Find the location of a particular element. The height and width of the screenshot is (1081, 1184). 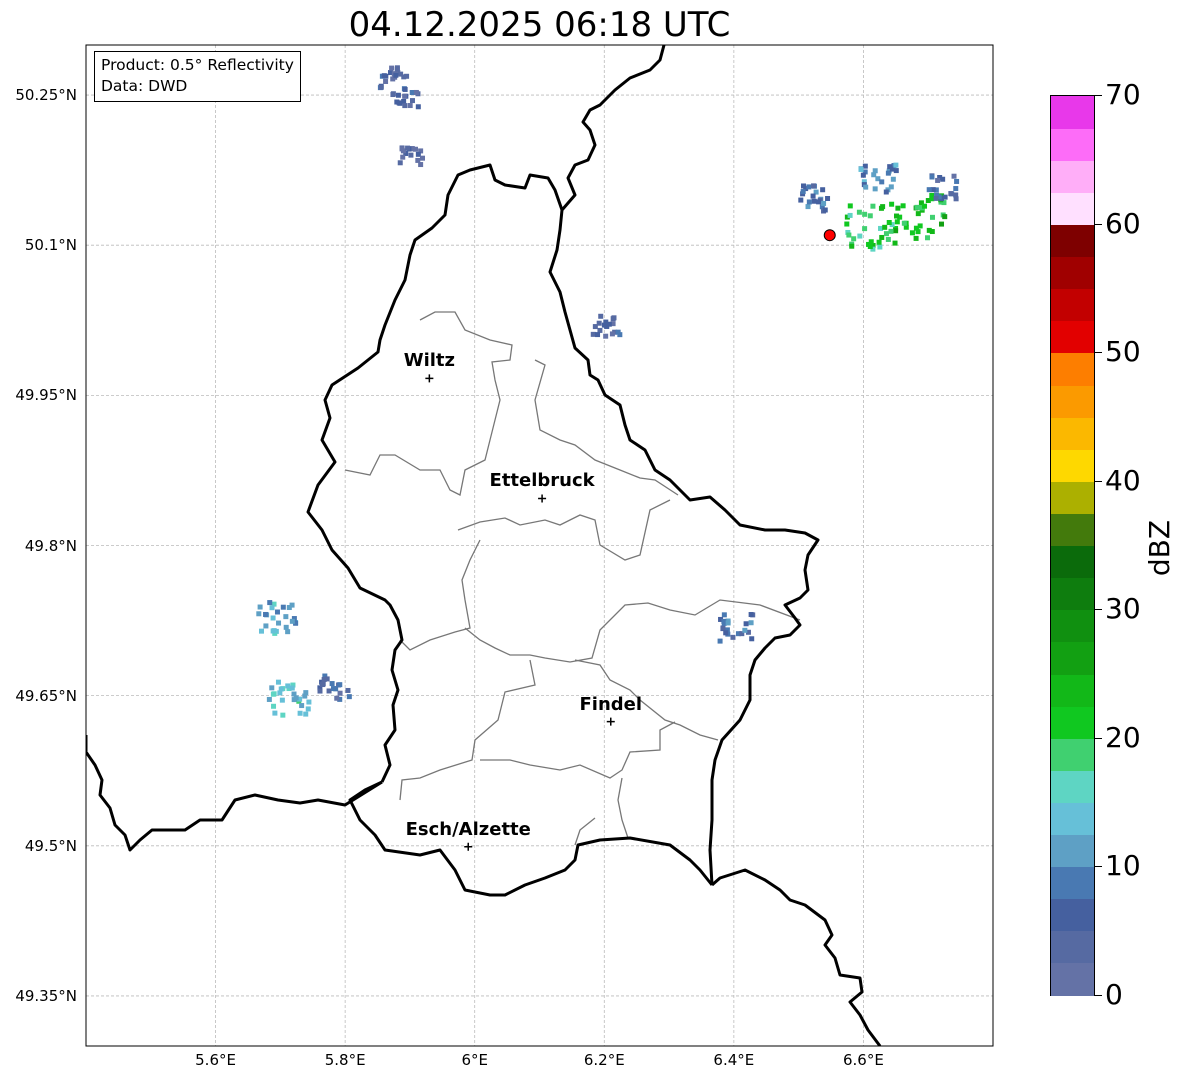

info-box: Product: 0.5° Reflectivity Data: DWD is located at coordinates (197, 76).